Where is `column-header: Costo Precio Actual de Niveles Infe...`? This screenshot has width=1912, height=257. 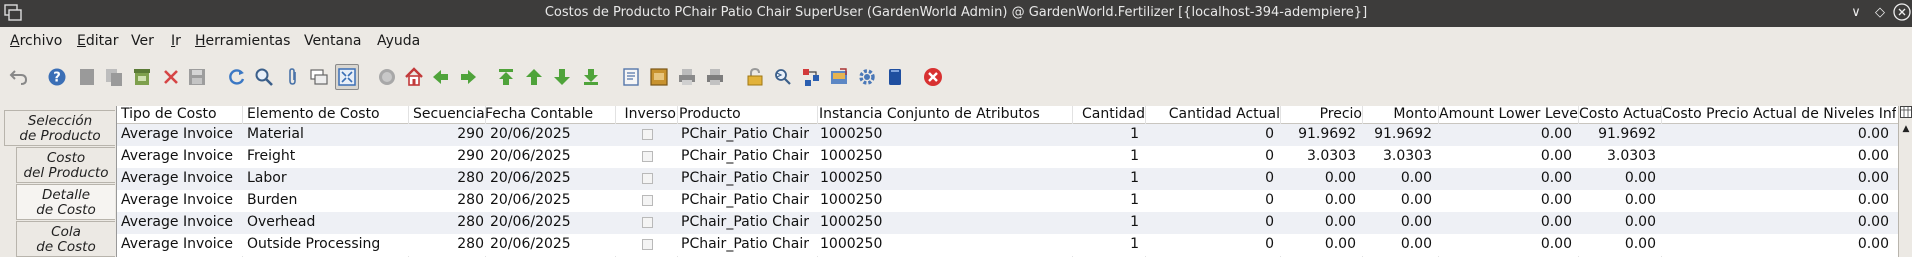 column-header: Costo Precio Actual de Niveles Infe... is located at coordinates (1779, 115).